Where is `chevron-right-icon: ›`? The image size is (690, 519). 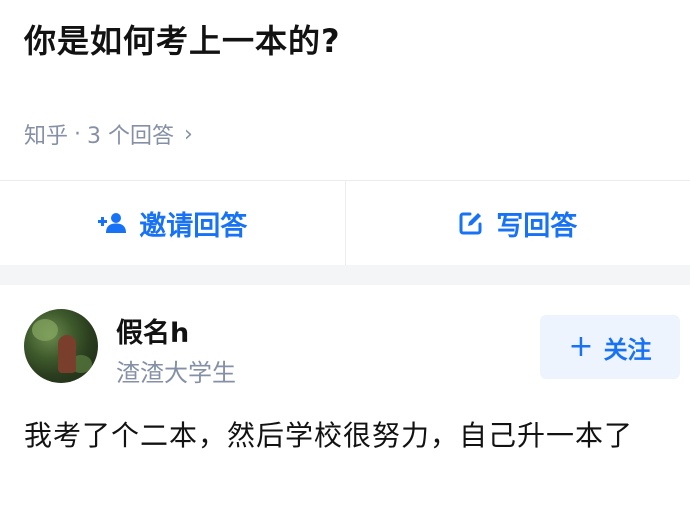
chevron-right-icon: › is located at coordinates (188, 134).